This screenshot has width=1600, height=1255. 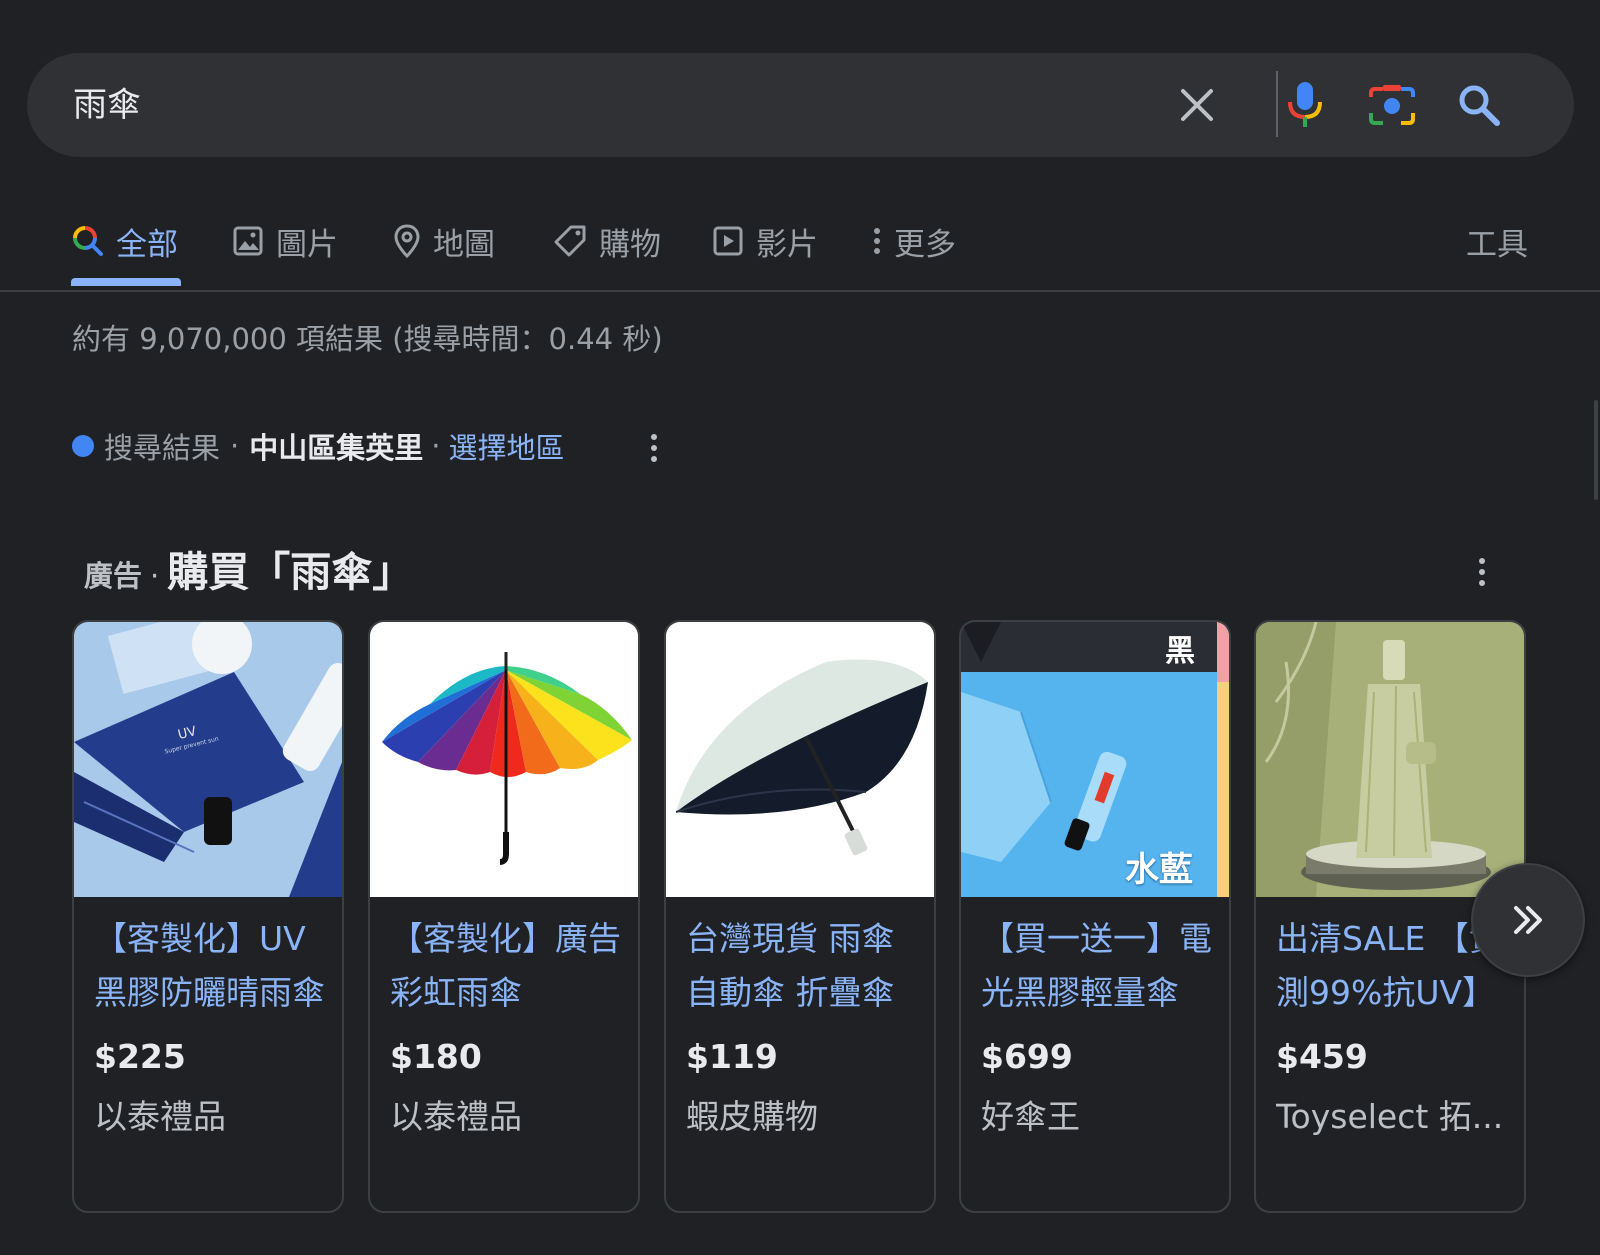 I want to click on ads-options-icon, so click(x=1482, y=572).